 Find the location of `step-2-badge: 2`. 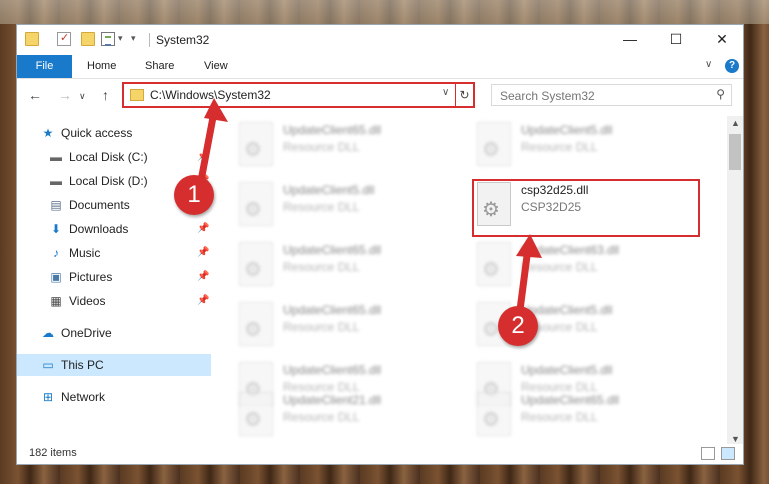

step-2-badge: 2 is located at coordinates (518, 326).